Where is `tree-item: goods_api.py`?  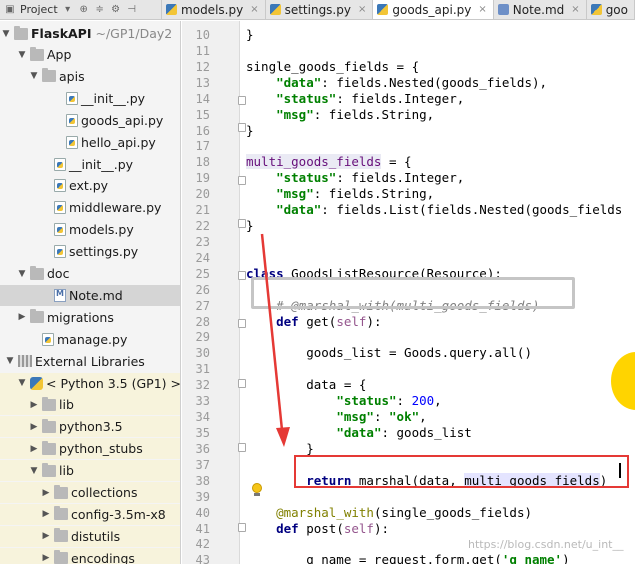 tree-item: goods_api.py is located at coordinates (90, 120).